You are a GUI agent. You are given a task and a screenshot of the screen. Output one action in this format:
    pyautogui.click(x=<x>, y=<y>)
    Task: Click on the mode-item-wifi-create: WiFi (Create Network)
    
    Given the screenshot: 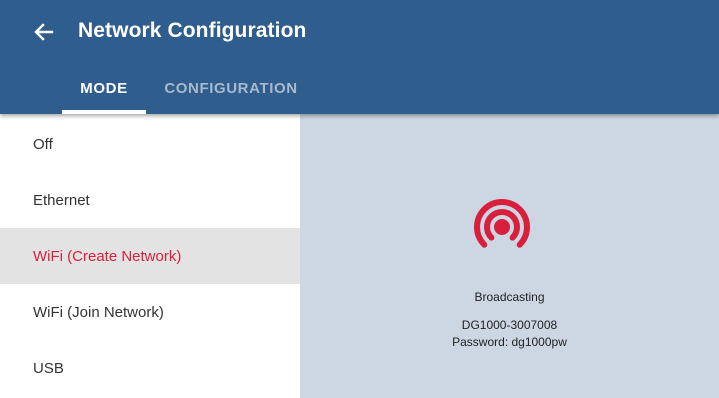 What is the action you would take?
    pyautogui.click(x=150, y=256)
    